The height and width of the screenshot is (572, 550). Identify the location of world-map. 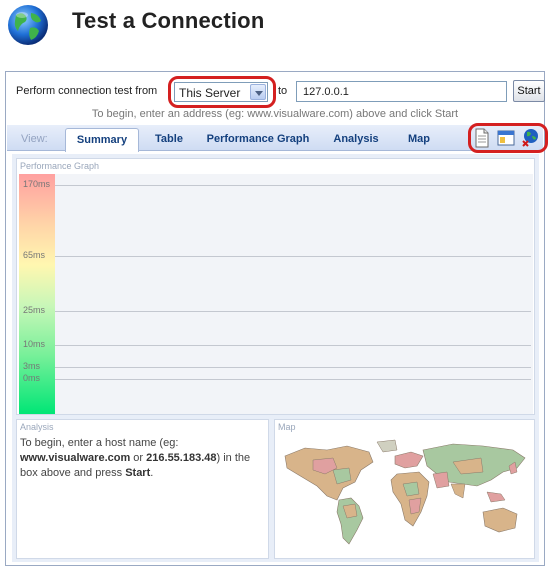
(405, 492).